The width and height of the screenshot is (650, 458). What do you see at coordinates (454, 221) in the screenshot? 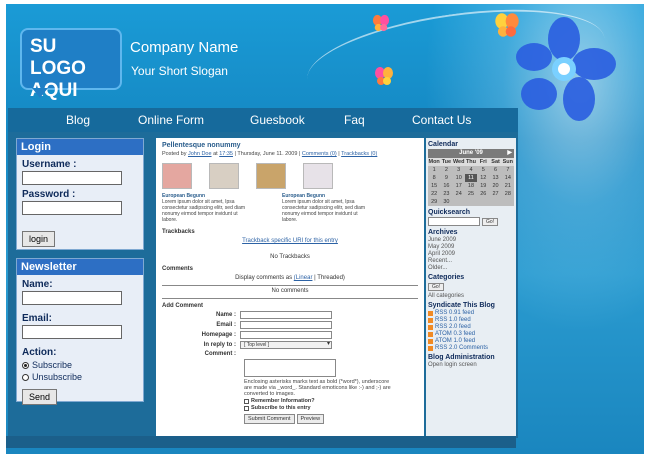
I see `quicksearch-input` at bounding box center [454, 221].